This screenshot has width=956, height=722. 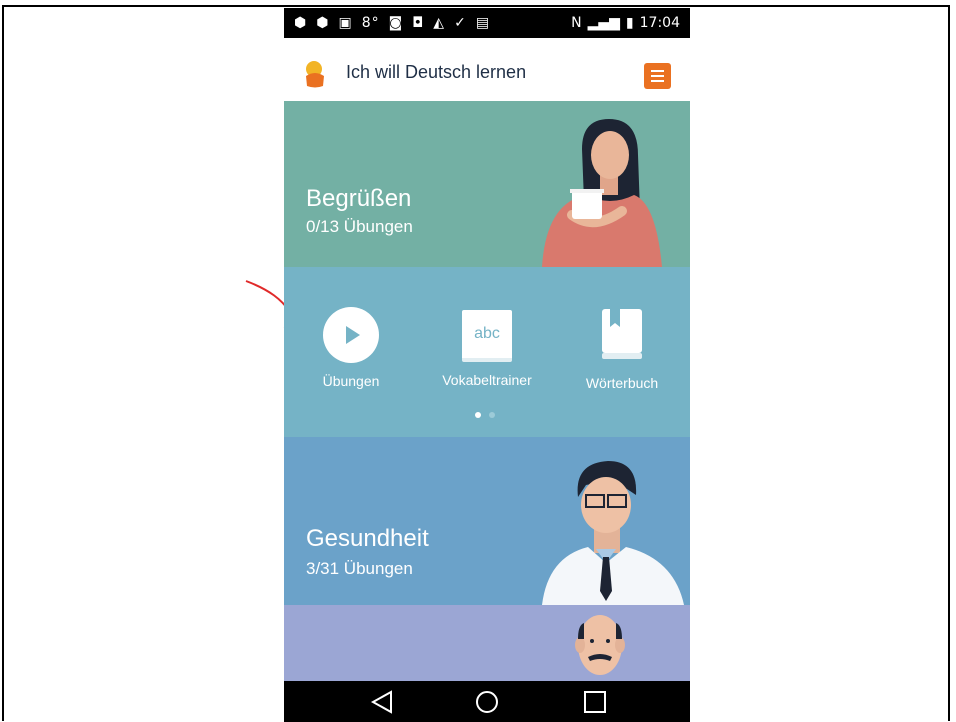 What do you see at coordinates (622, 334) in the screenshot?
I see `book-icon` at bounding box center [622, 334].